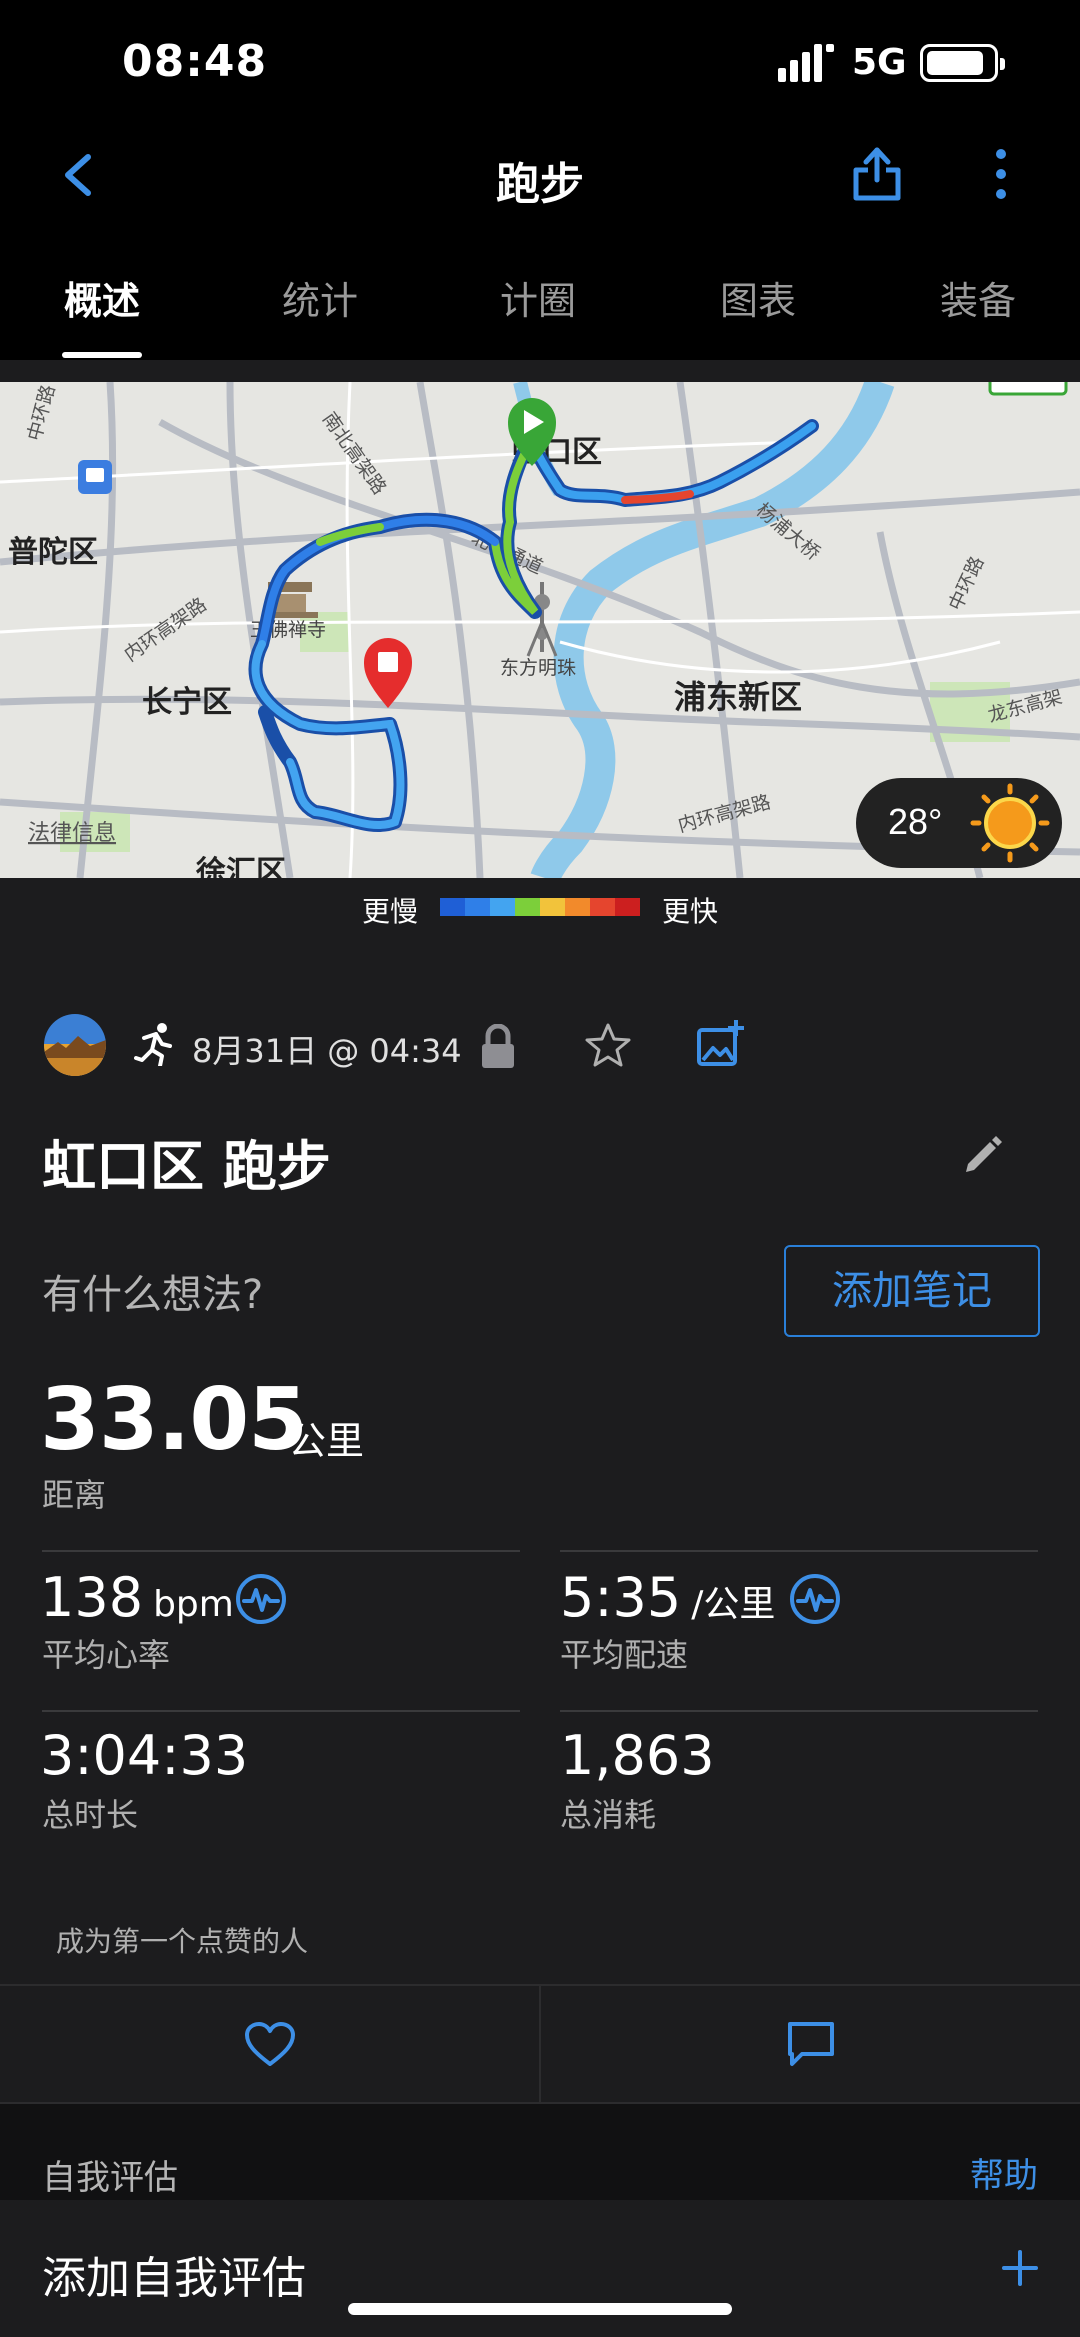  What do you see at coordinates (538, 668) in the screenshot?
I see `map-label-pearl-tower: 东方明珠` at bounding box center [538, 668].